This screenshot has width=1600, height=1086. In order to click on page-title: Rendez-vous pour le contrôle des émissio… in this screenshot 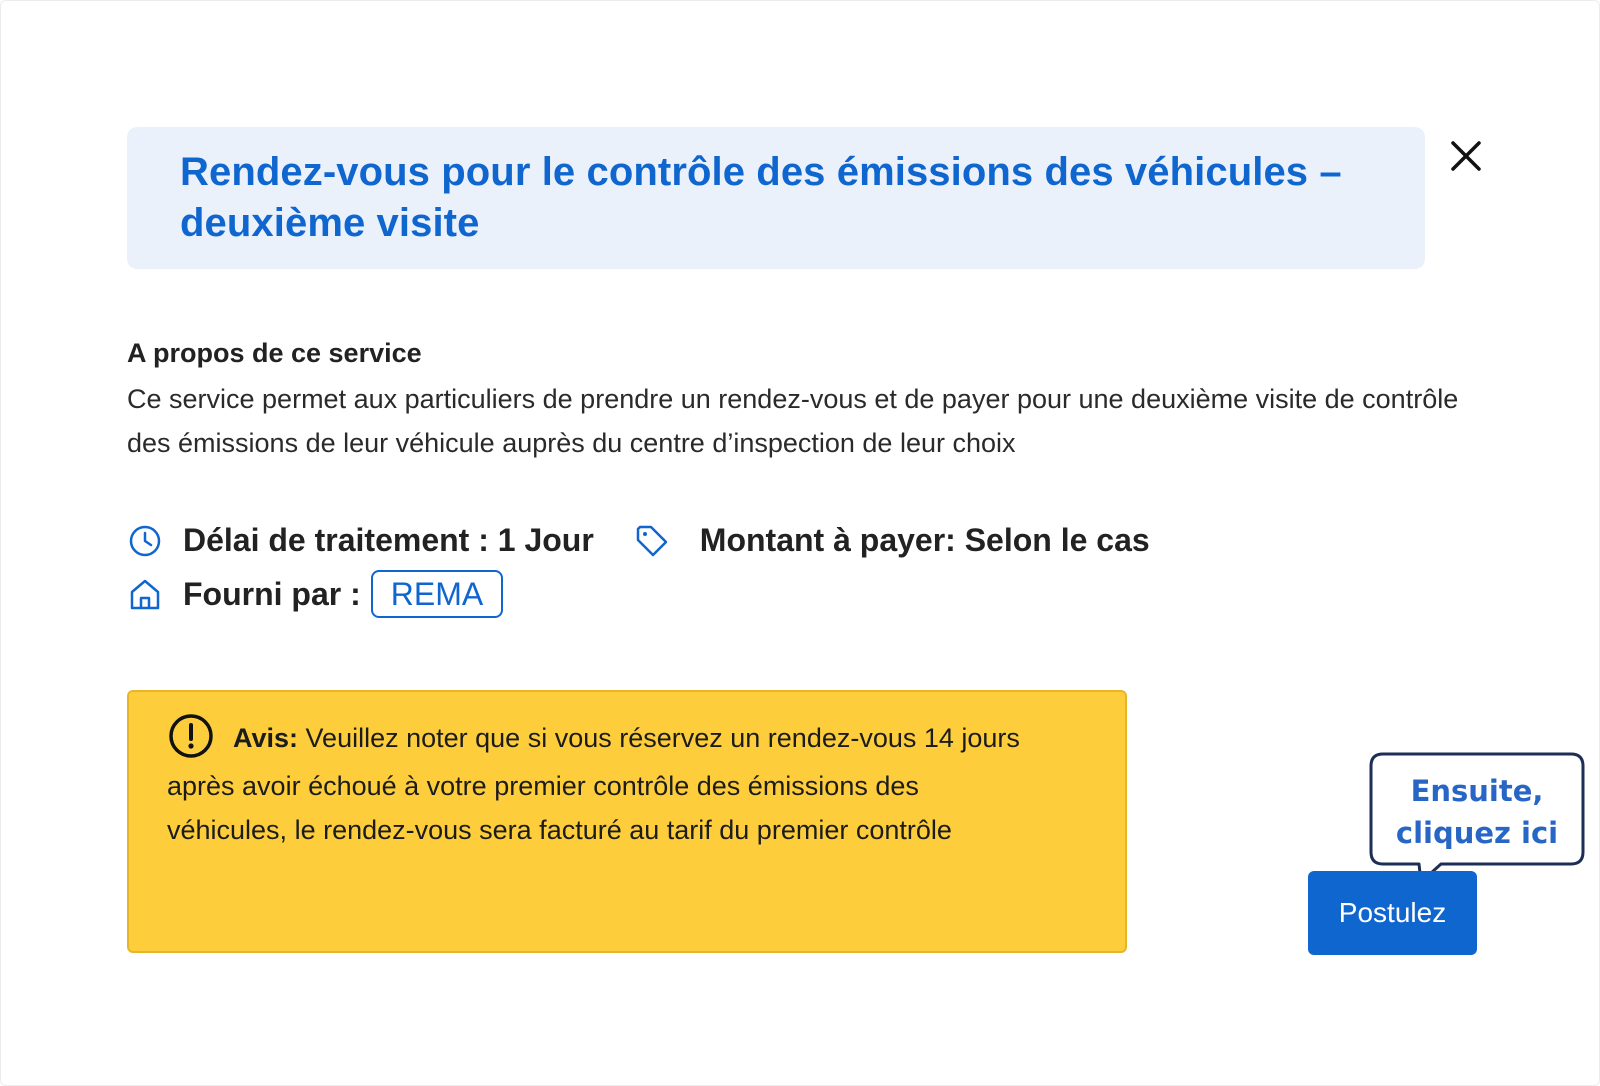, I will do `click(761, 197)`.